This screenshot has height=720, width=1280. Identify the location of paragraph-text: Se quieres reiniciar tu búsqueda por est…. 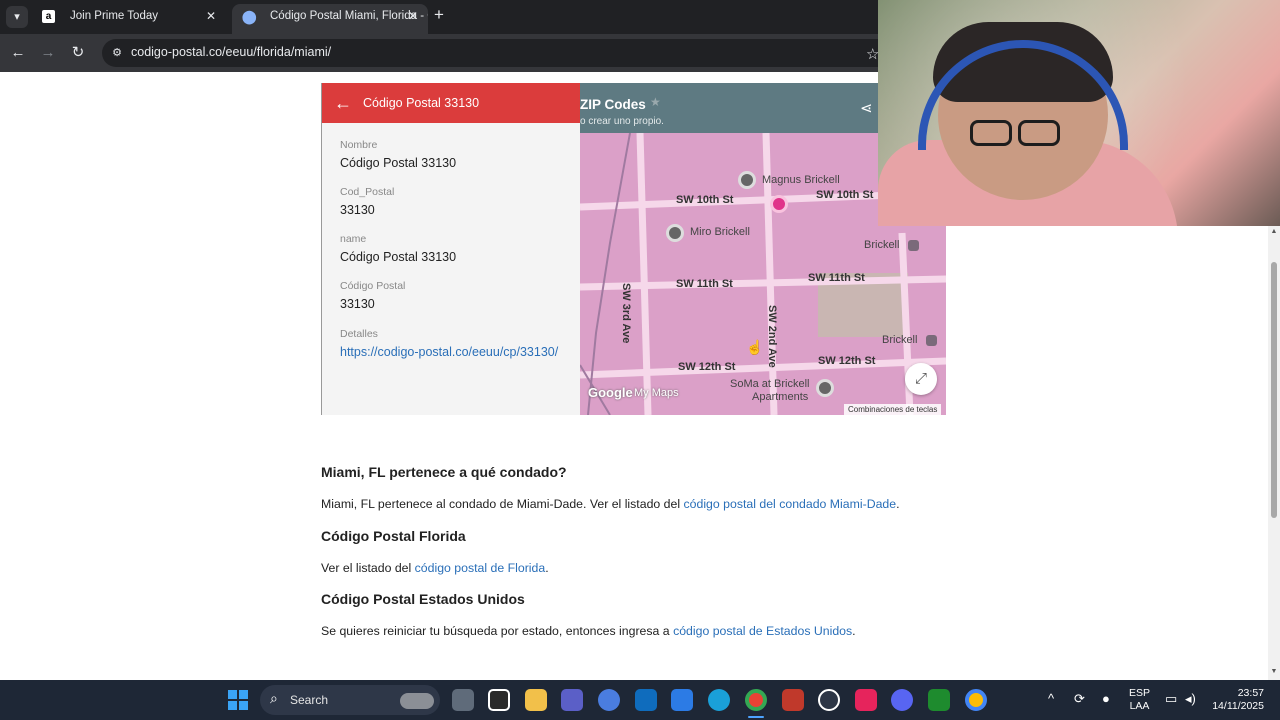
(497, 631).